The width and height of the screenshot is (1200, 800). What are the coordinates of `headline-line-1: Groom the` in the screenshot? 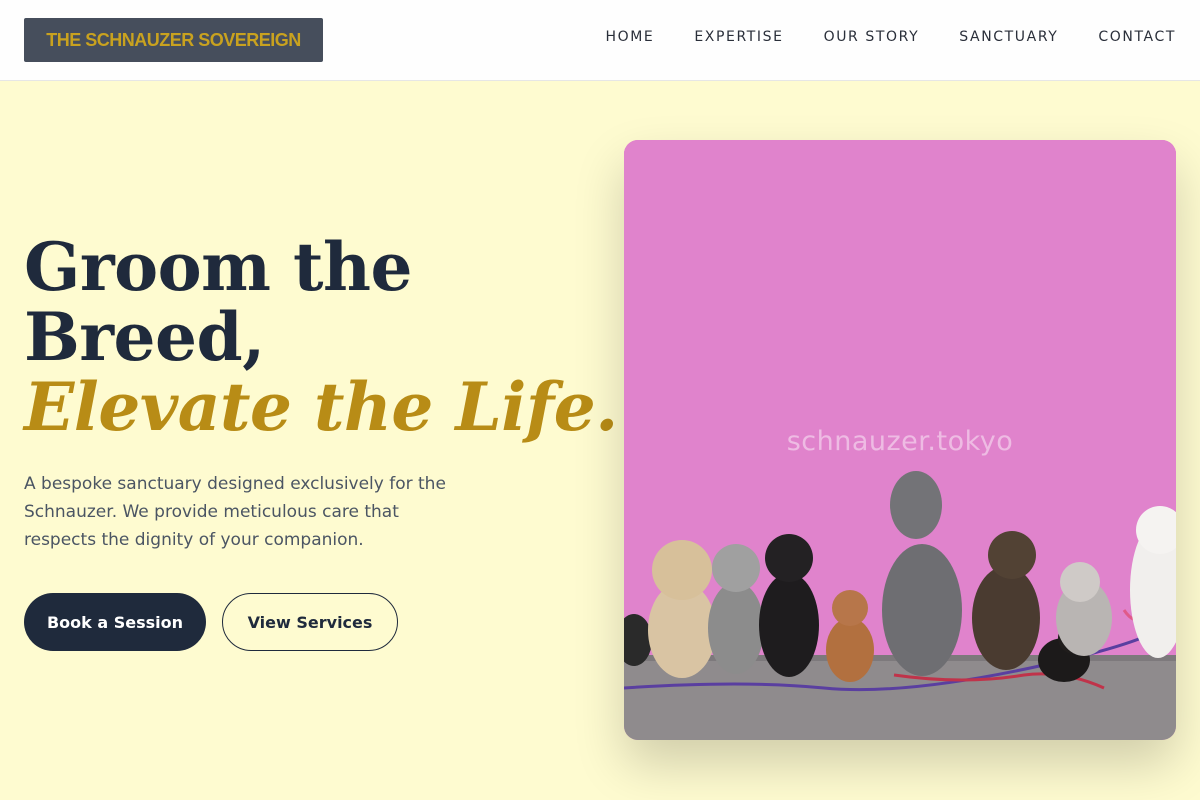 It's located at (218, 267).